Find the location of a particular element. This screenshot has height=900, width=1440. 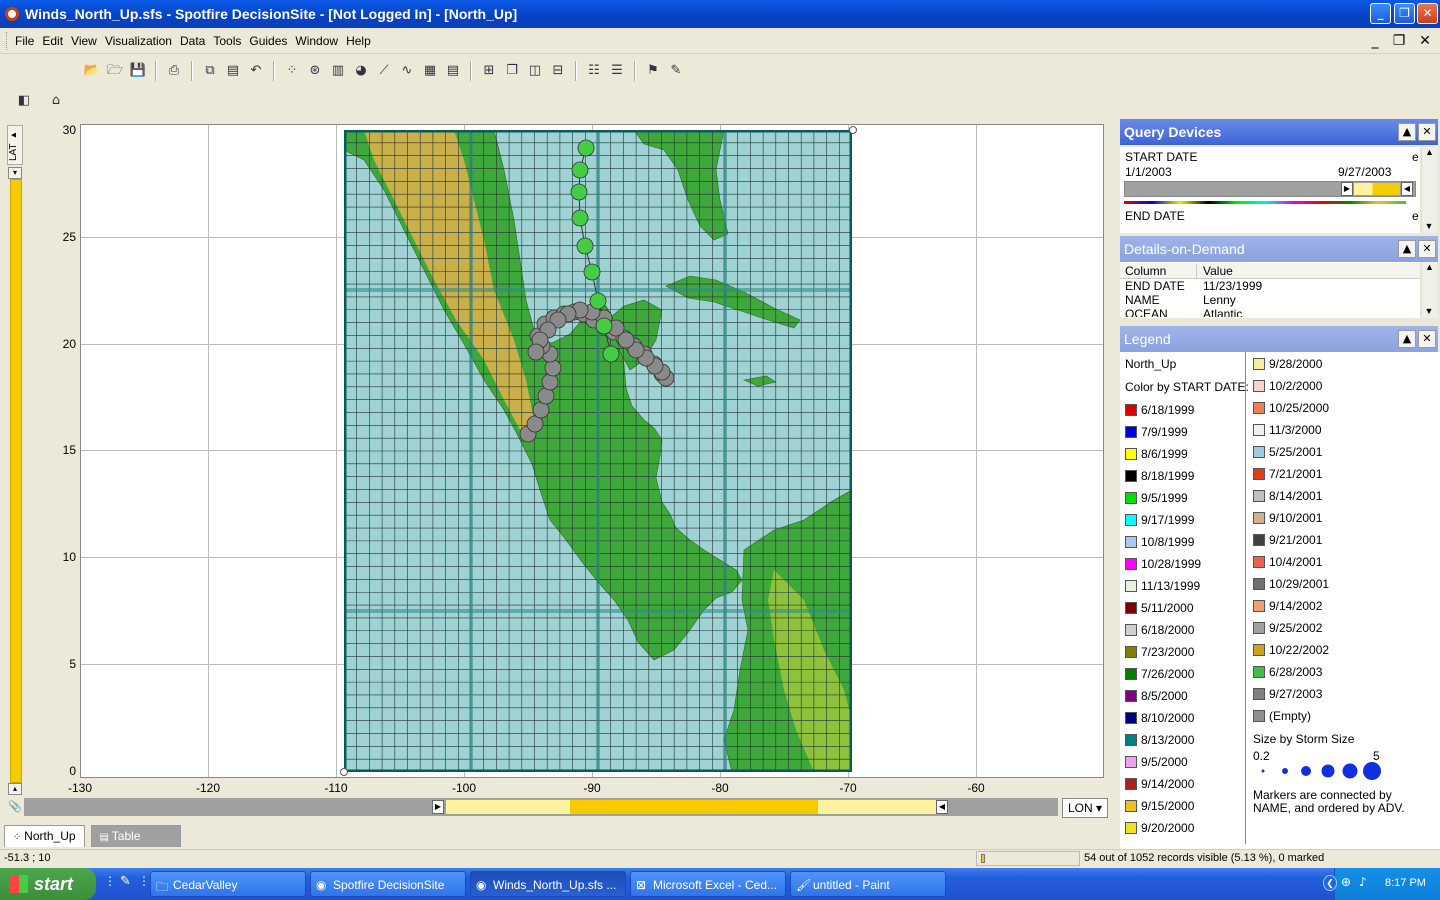

home-icon: ⌂ is located at coordinates (56, 101).